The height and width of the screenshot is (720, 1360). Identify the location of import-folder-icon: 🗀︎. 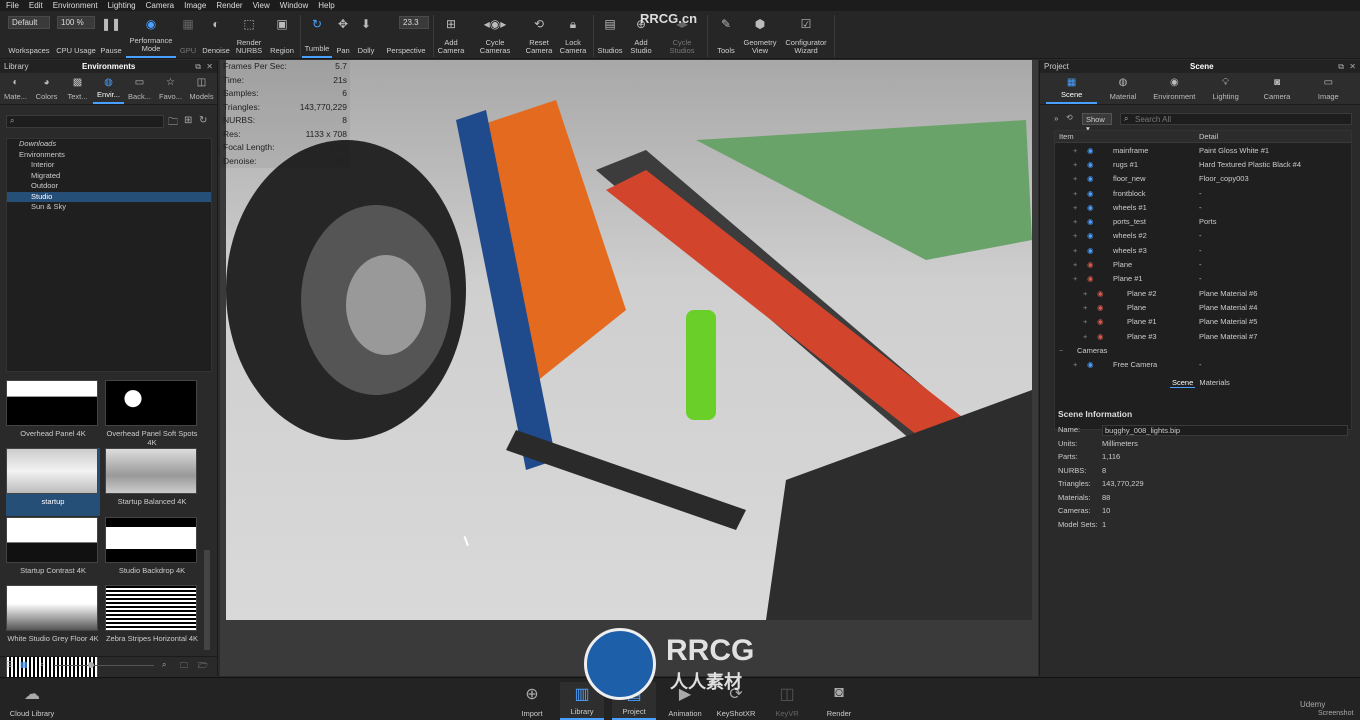
(184, 667).